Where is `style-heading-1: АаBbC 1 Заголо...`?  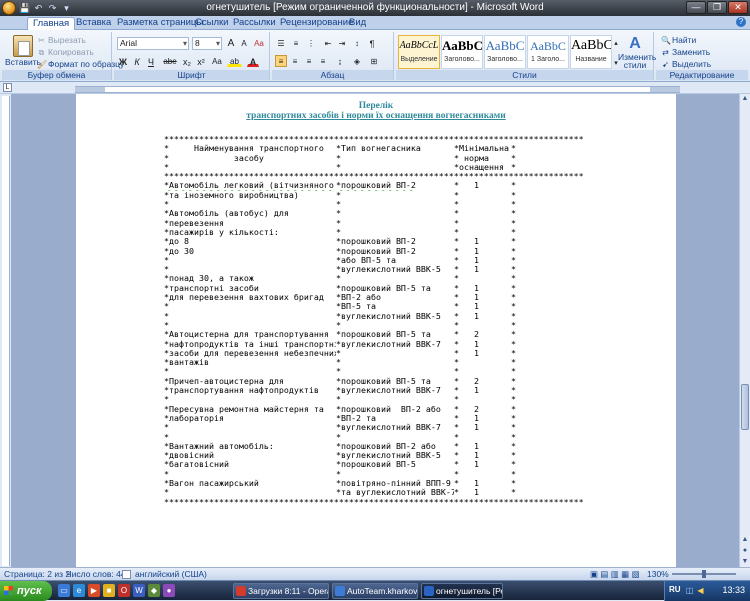 style-heading-1: АаBbC 1 Заголо... is located at coordinates (548, 52).